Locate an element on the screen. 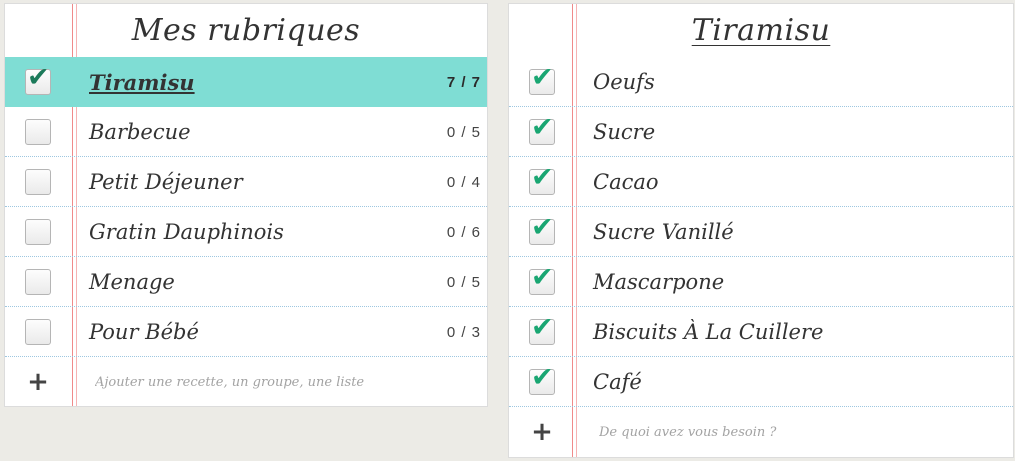 The image size is (1015, 461). ingredient-row: ✔ Sucre Vanillé is located at coordinates (761, 232).